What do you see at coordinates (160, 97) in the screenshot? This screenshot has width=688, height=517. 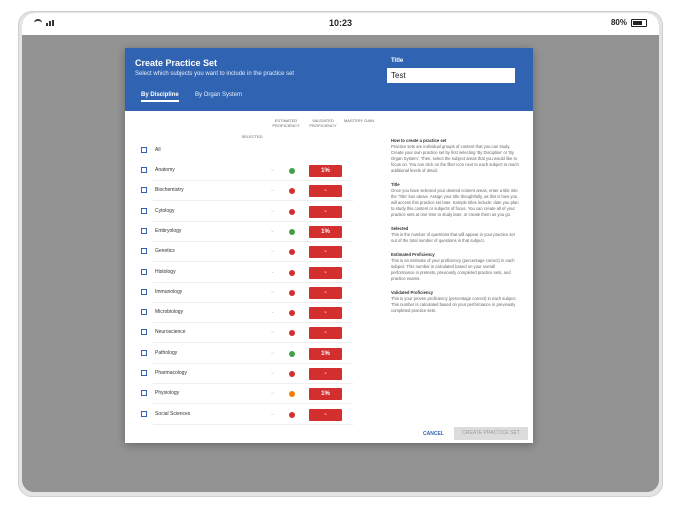 I see `tab-by-discipline: By Discipline` at bounding box center [160, 97].